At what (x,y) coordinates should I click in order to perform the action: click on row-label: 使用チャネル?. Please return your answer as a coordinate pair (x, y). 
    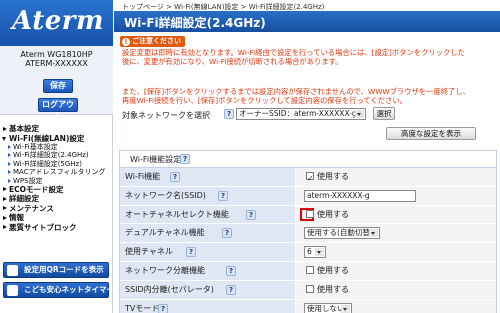
    Looking at the image, I should click on (207, 252).